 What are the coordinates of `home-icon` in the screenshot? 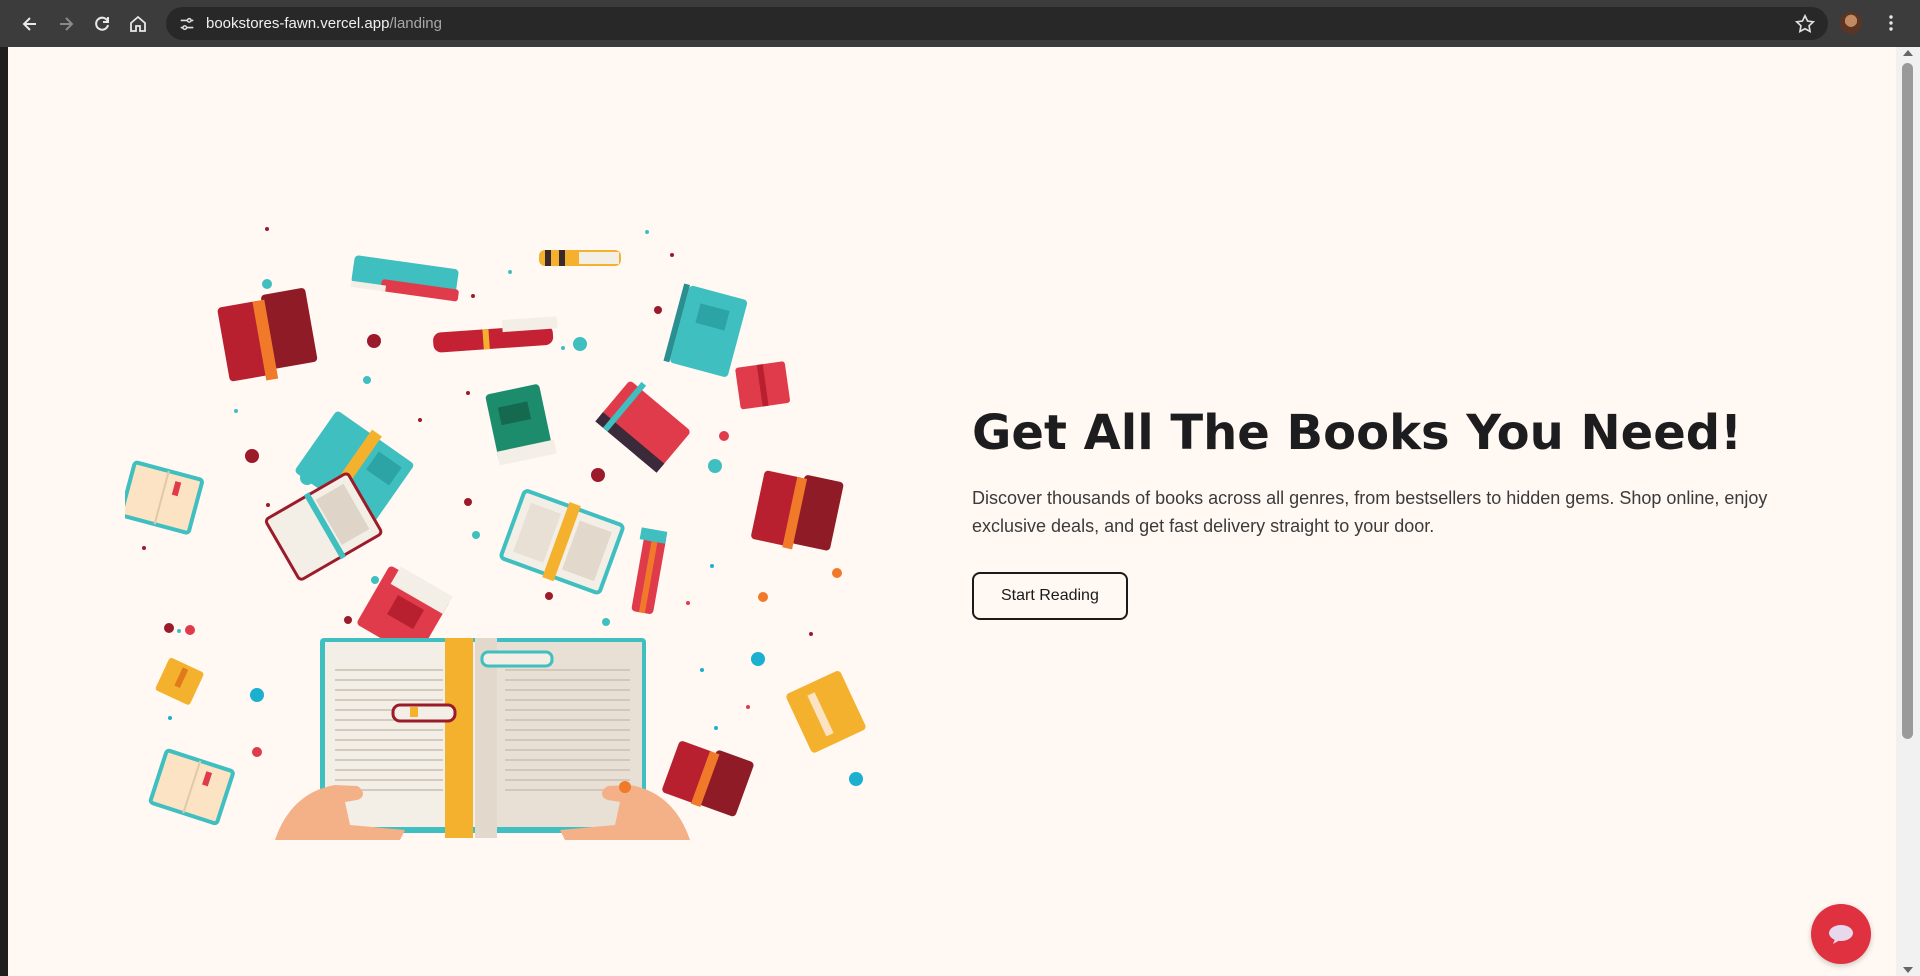 It's located at (138, 23).